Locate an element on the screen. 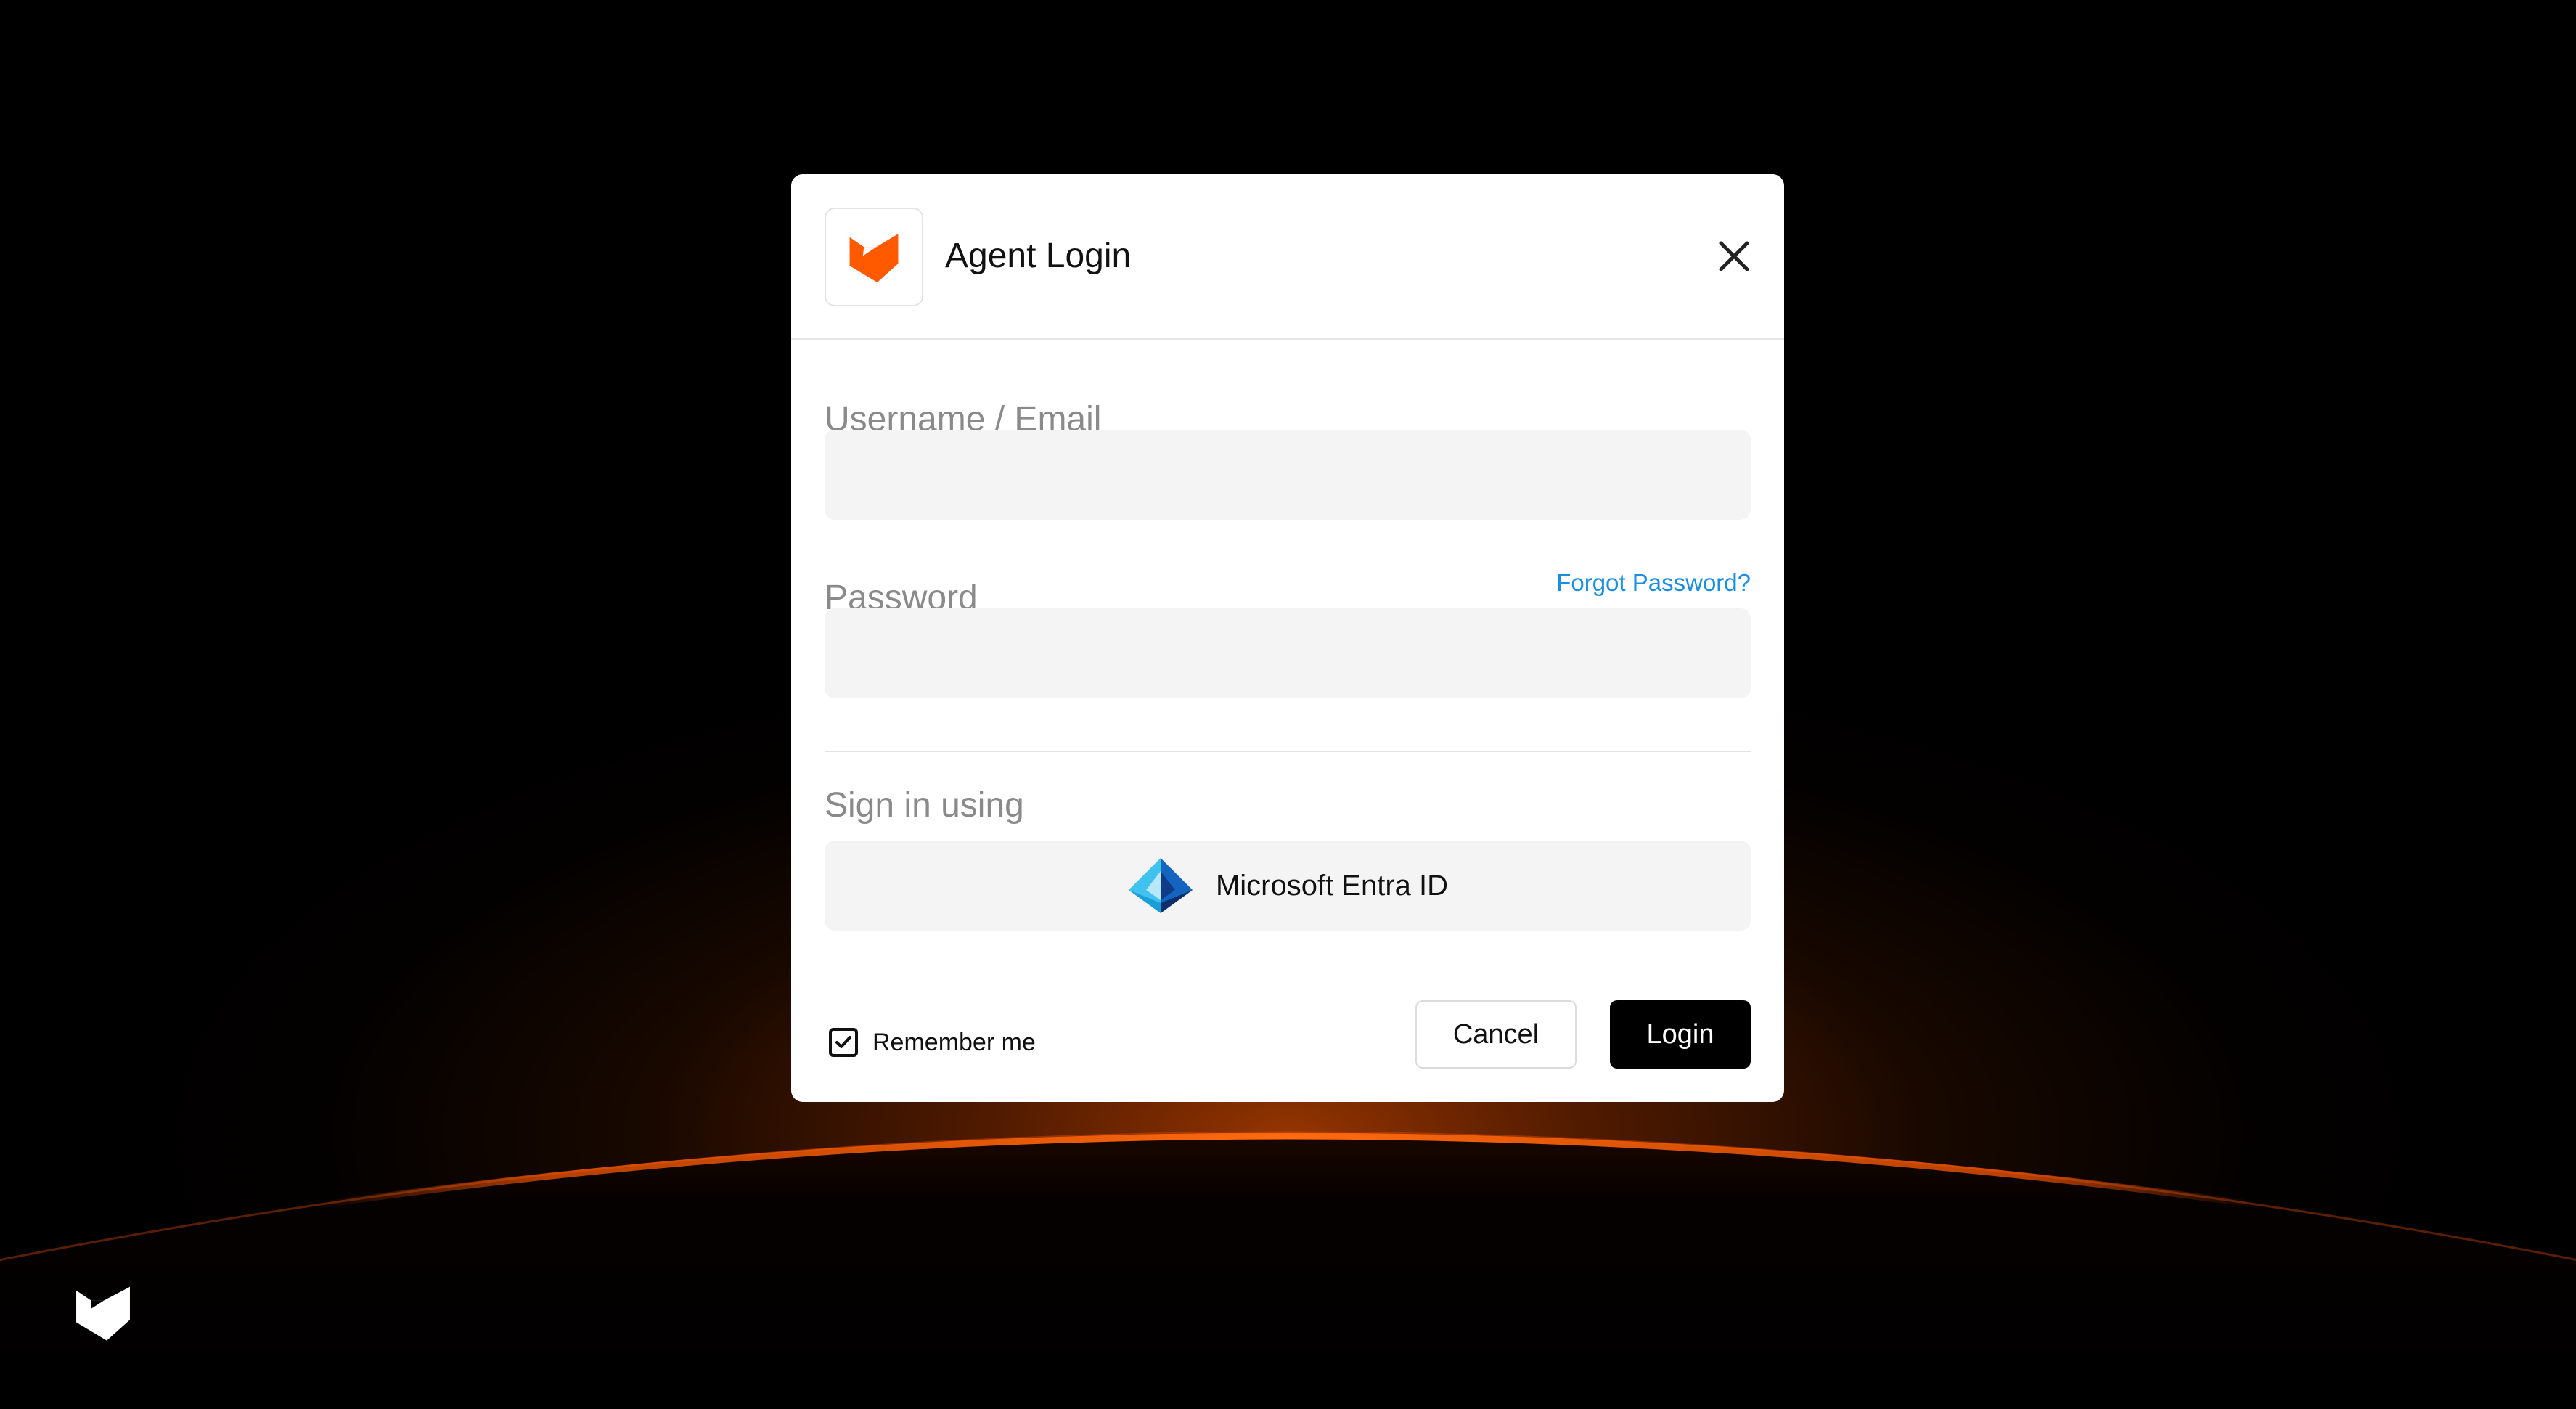 This screenshot has height=1409, width=2576. microsoft-entra-id-icon is located at coordinates (1161, 886).